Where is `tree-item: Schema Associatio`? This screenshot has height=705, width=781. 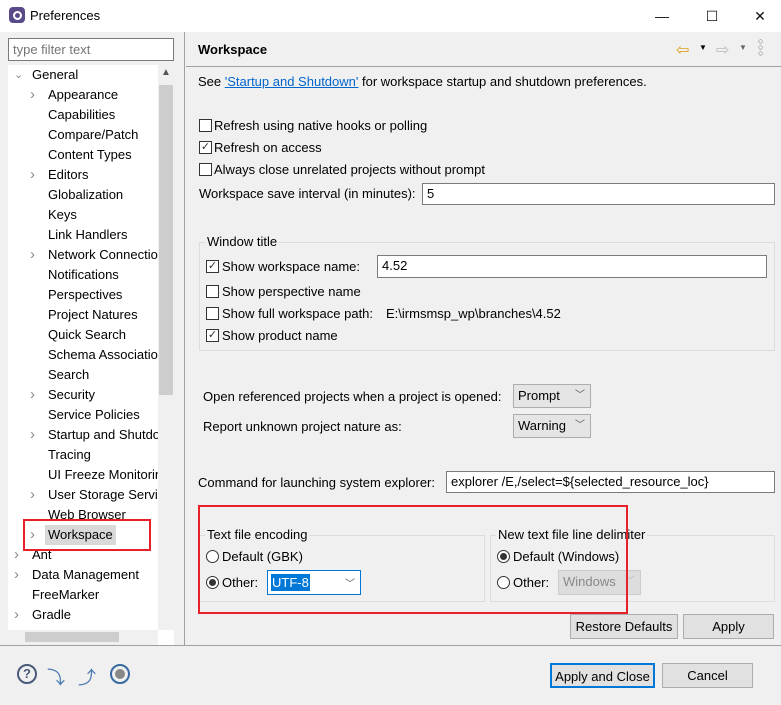
tree-item: Schema Associatio is located at coordinates (91, 355).